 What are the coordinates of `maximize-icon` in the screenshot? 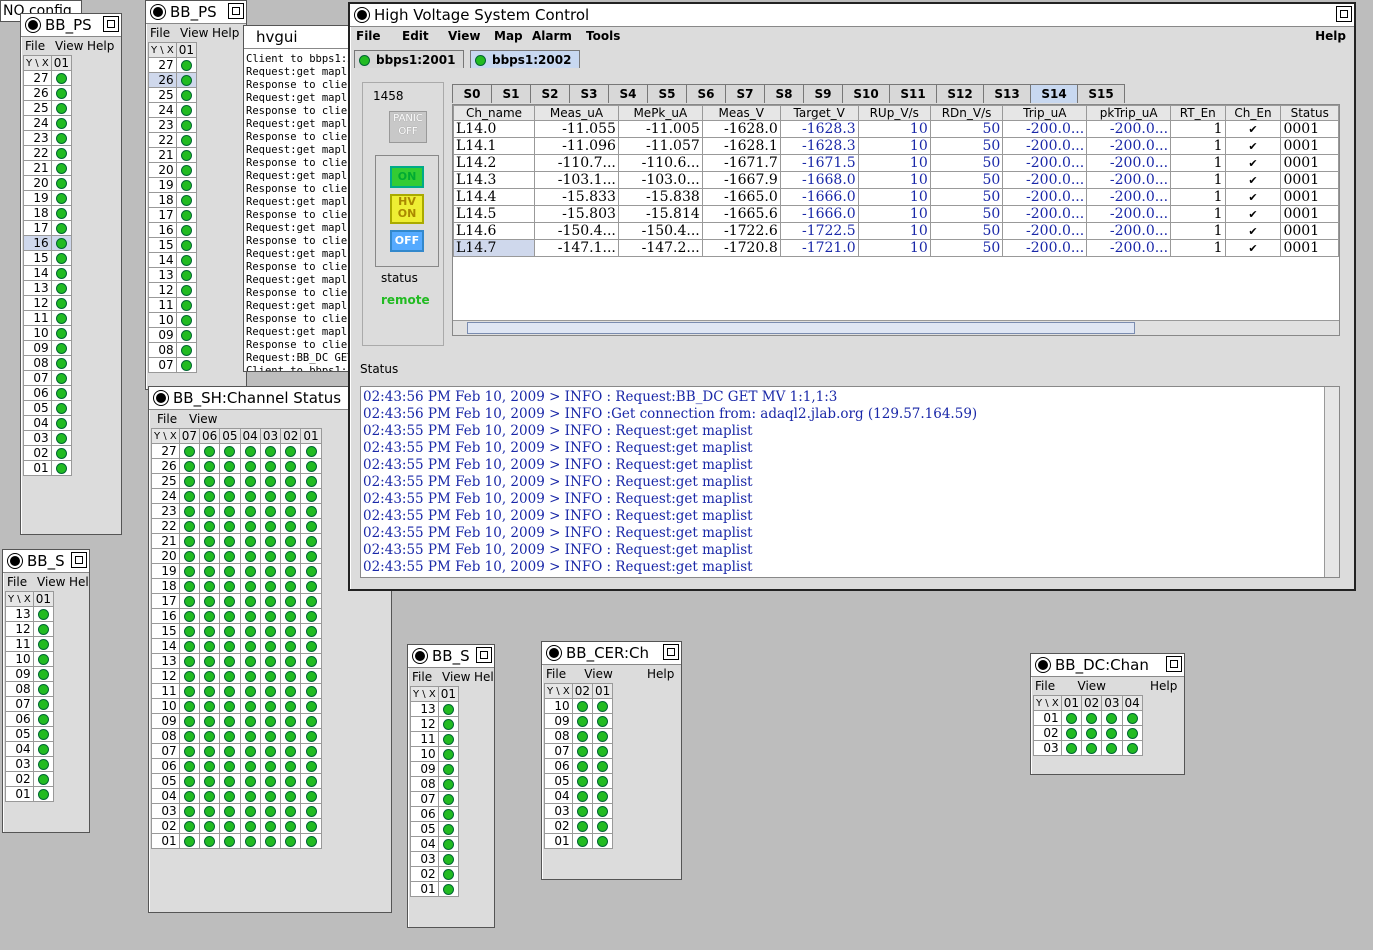 It's located at (1174, 664).